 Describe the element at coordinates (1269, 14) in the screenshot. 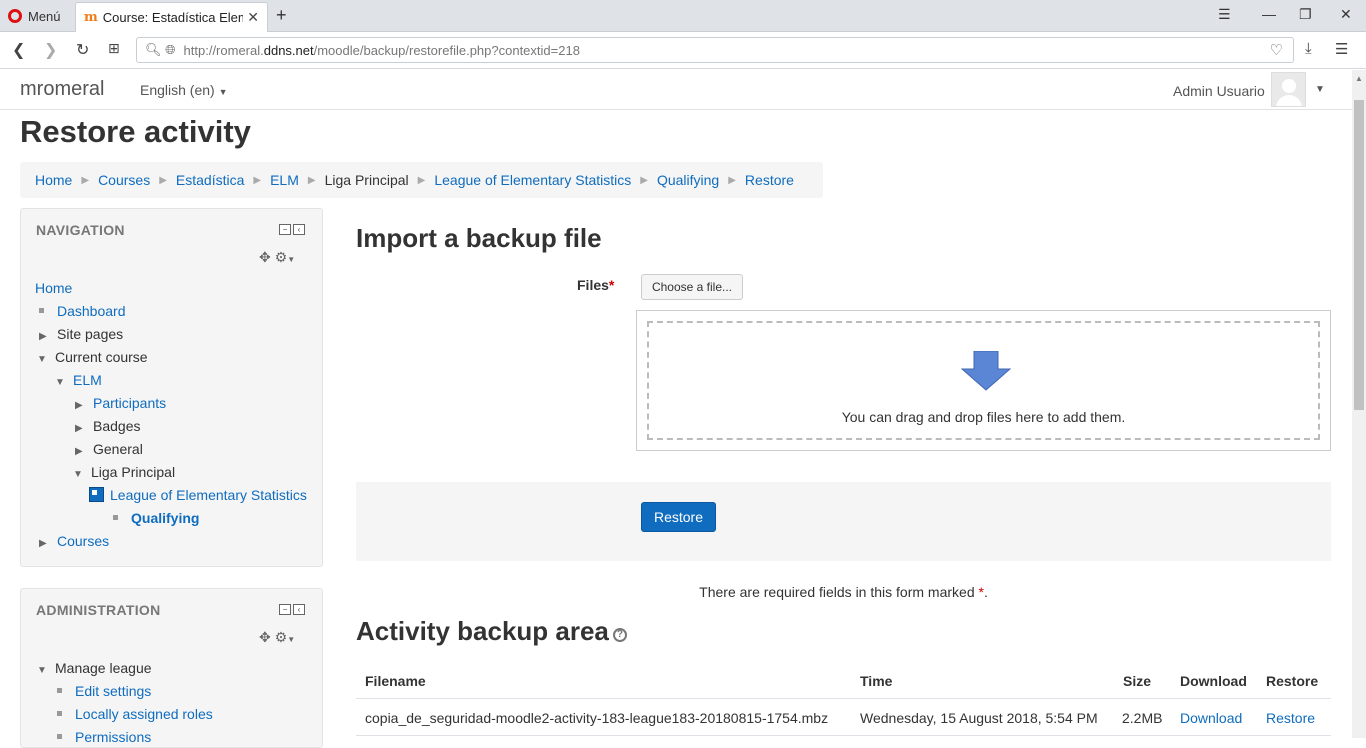

I see `minimize-icon: —` at that location.